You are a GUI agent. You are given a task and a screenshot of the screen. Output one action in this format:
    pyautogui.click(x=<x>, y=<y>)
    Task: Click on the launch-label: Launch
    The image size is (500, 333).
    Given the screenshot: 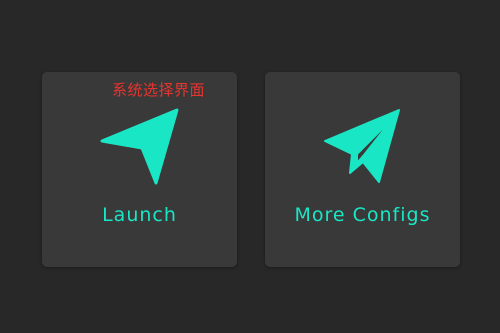 What is the action you would take?
    pyautogui.click(x=139, y=215)
    